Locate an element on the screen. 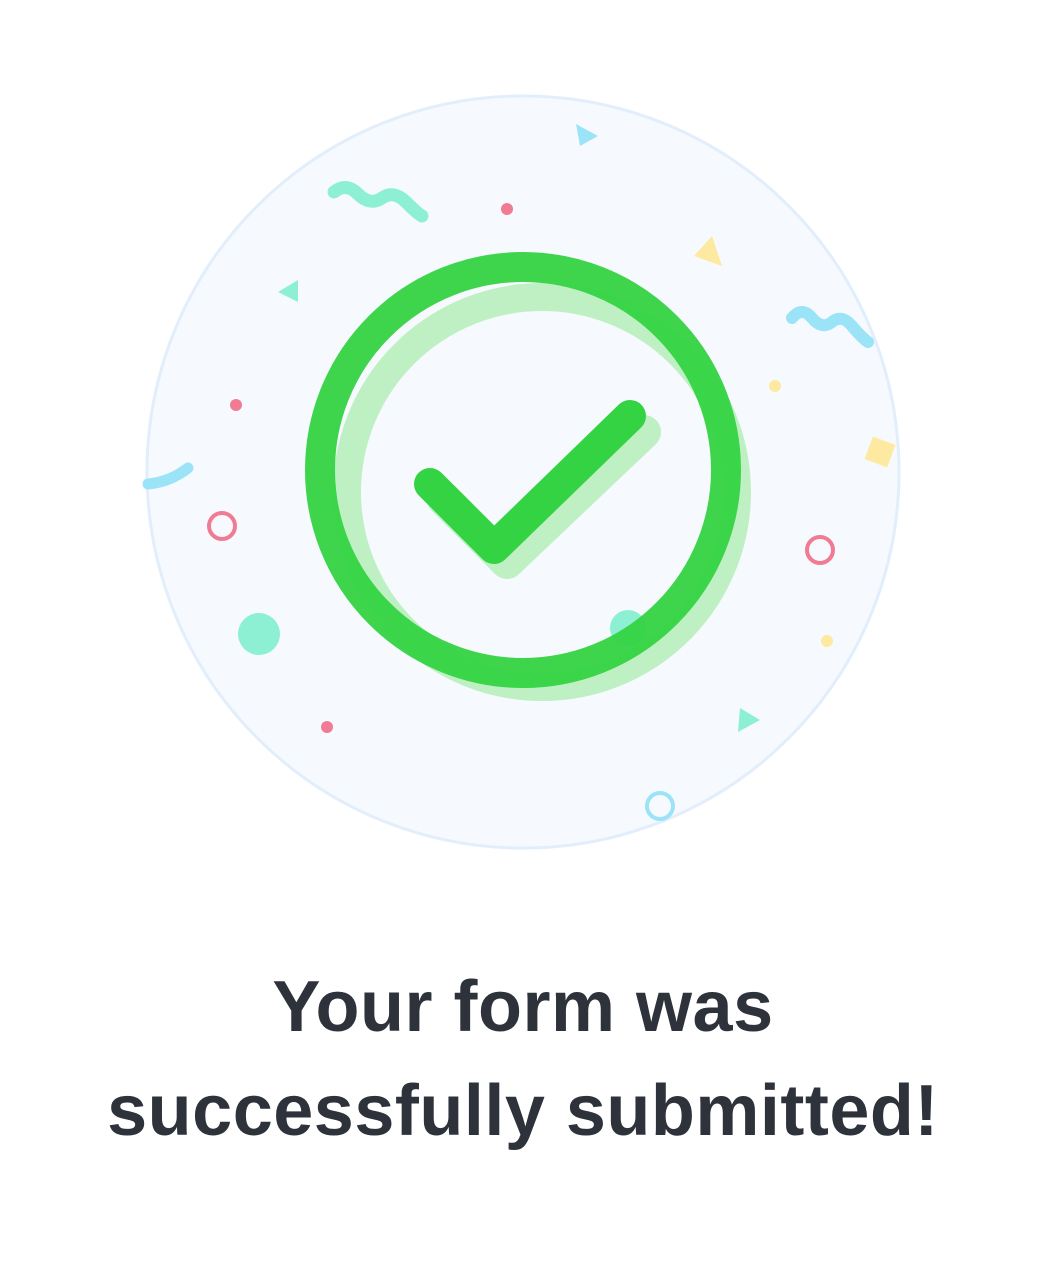 The height and width of the screenshot is (1280, 1046). confetti-dot-pink-top is located at coordinates (507, 209).